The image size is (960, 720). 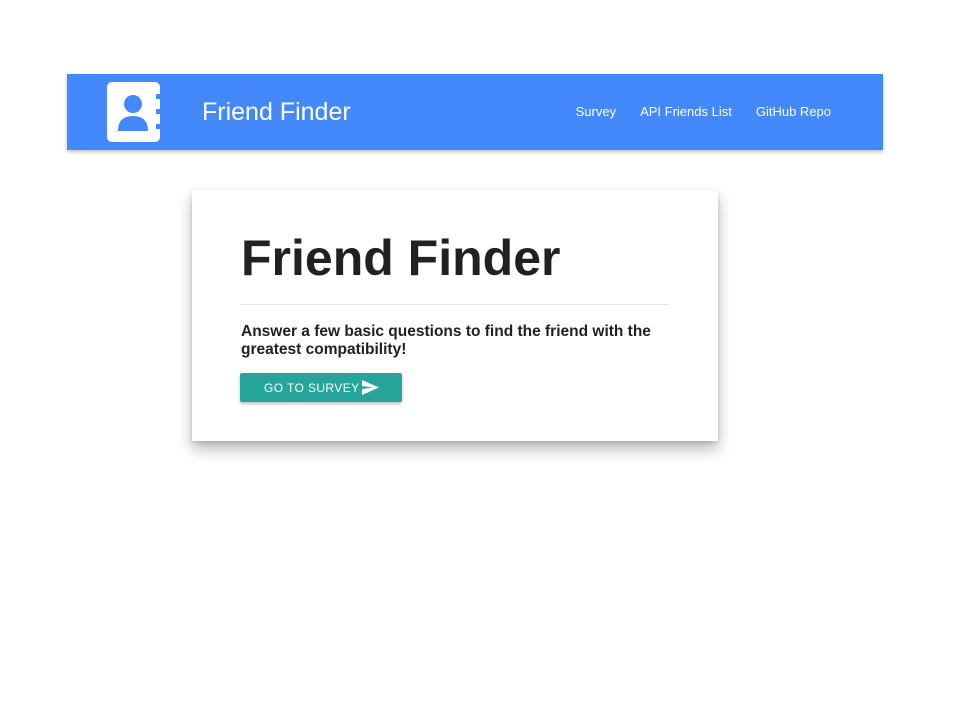 What do you see at coordinates (312, 387) in the screenshot?
I see `go-to-survey-label: GO TO SURVEY` at bounding box center [312, 387].